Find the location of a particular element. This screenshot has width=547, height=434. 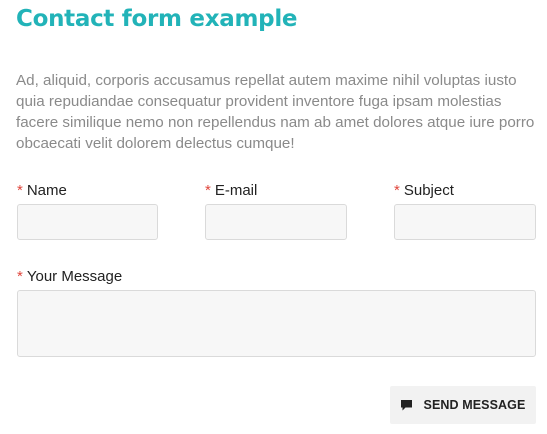

send-message-label: SEND MESSAGE is located at coordinates (474, 405).